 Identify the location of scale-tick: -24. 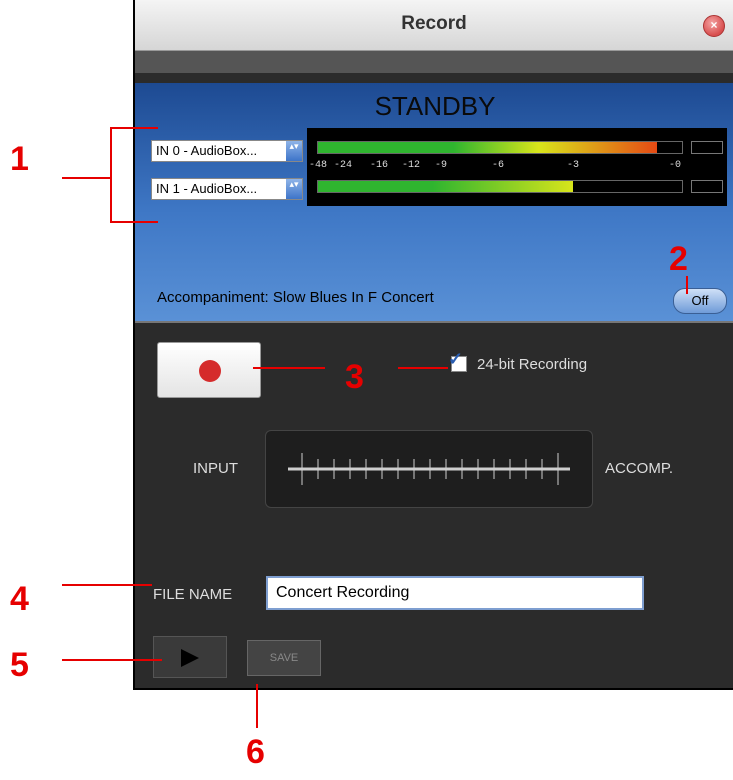
(343, 165).